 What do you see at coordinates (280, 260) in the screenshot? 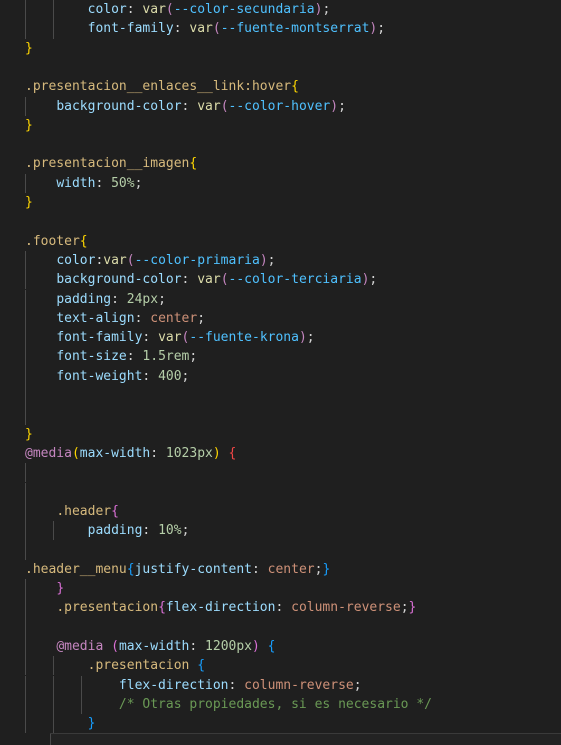
I see `code-line: color:var(--color-primaria);` at bounding box center [280, 260].